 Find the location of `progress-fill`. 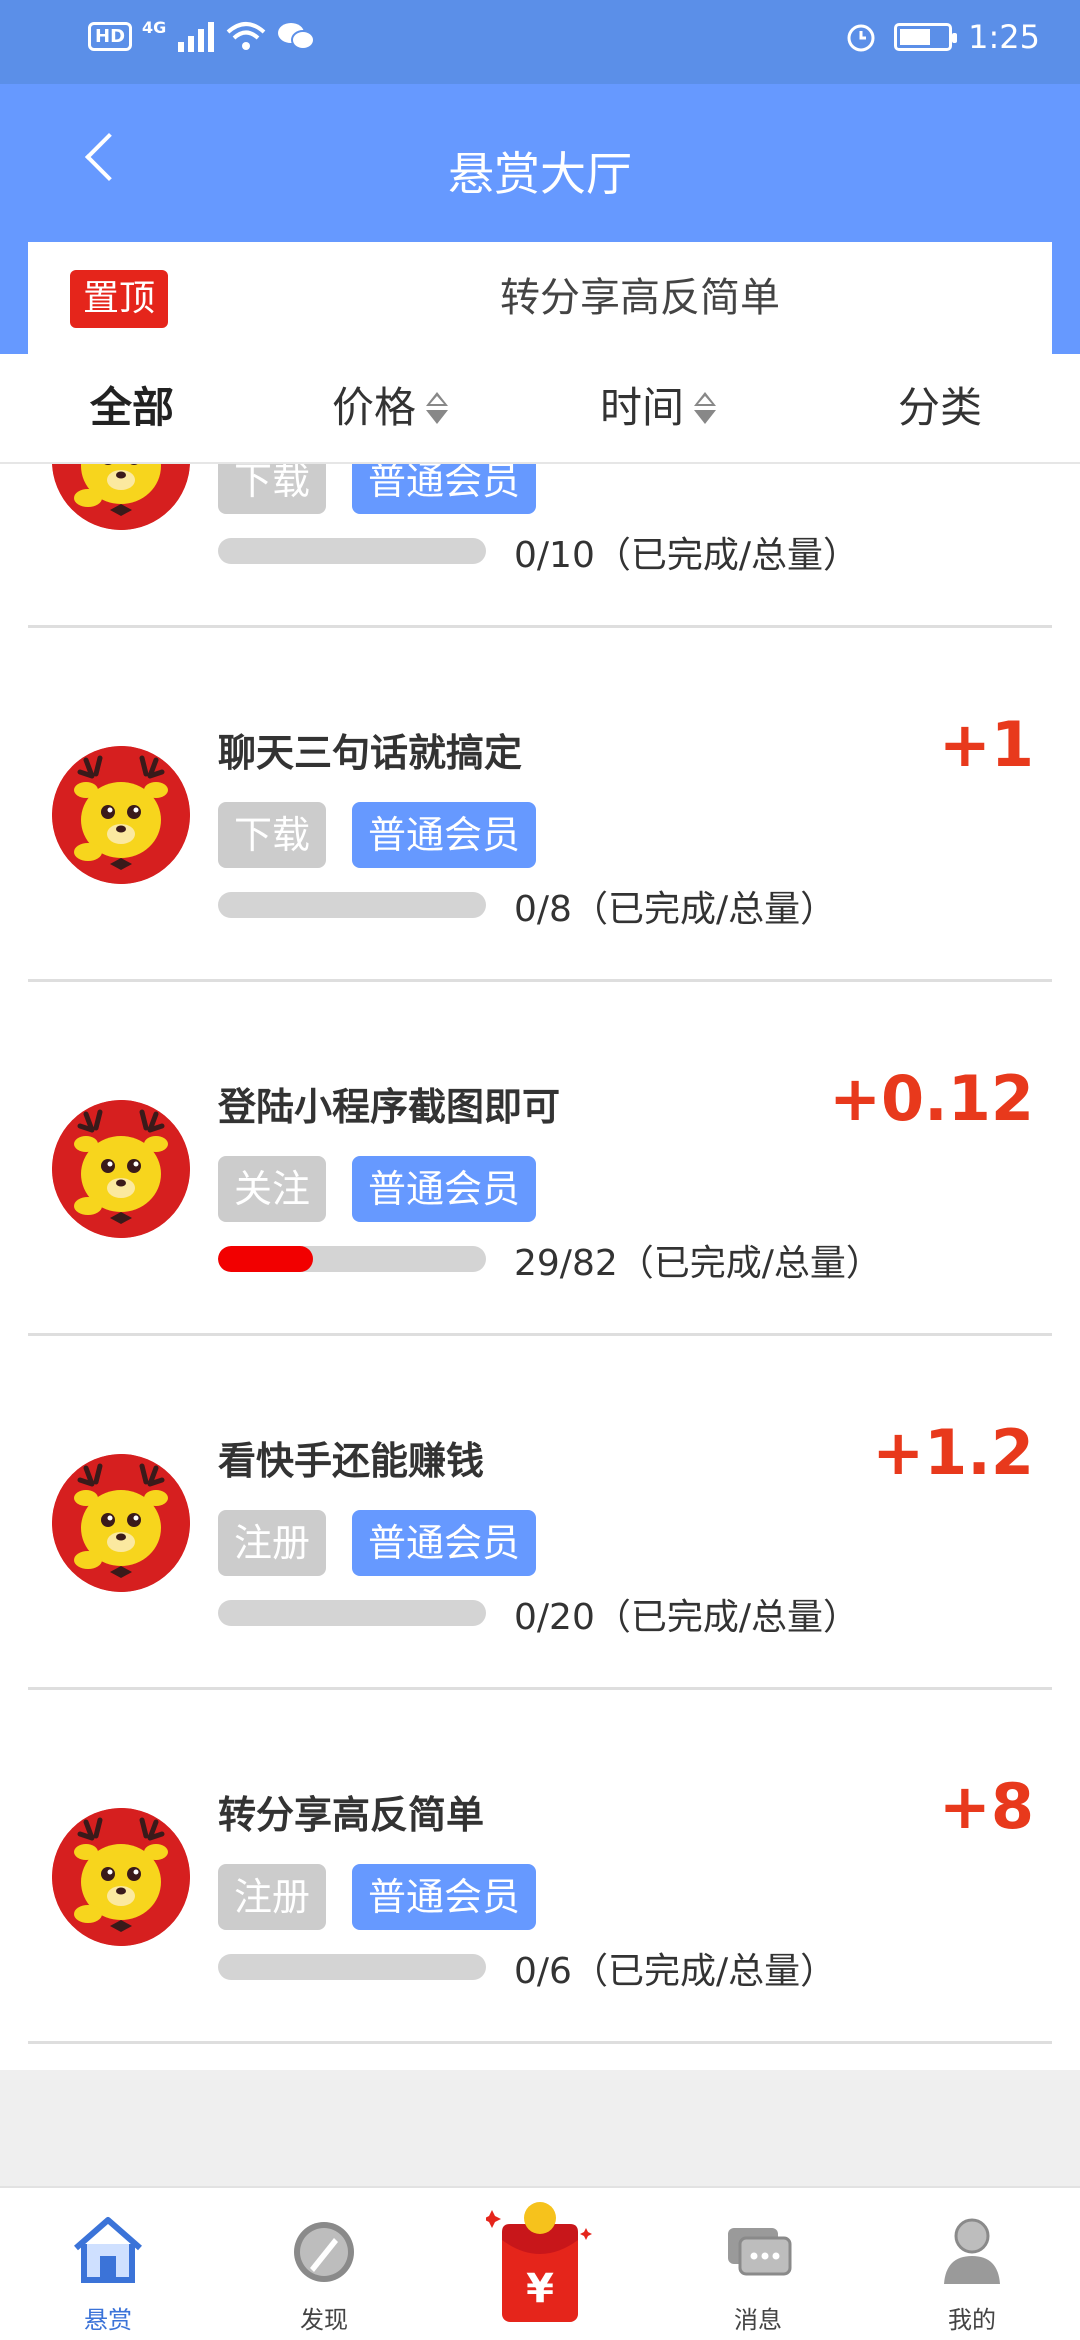

progress-fill is located at coordinates (265, 1259).